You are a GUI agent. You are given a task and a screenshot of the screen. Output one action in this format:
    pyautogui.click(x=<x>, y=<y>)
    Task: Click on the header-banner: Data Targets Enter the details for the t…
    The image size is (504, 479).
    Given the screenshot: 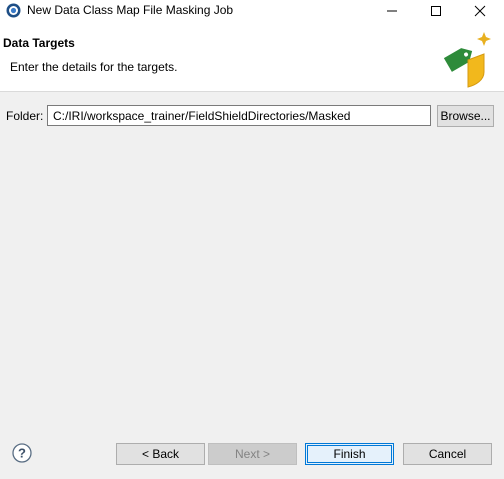 What is the action you would take?
    pyautogui.click(x=252, y=57)
    